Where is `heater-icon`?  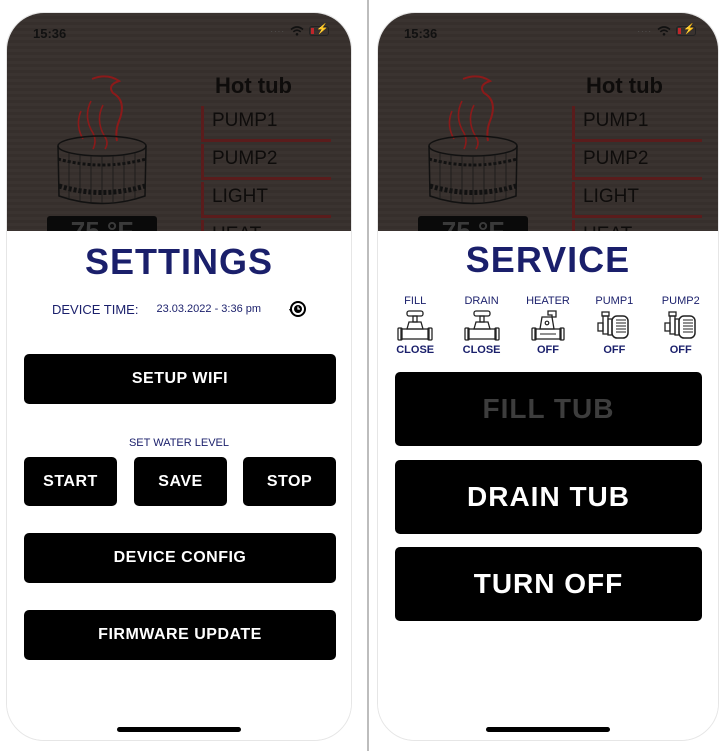 heater-icon is located at coordinates (548, 325).